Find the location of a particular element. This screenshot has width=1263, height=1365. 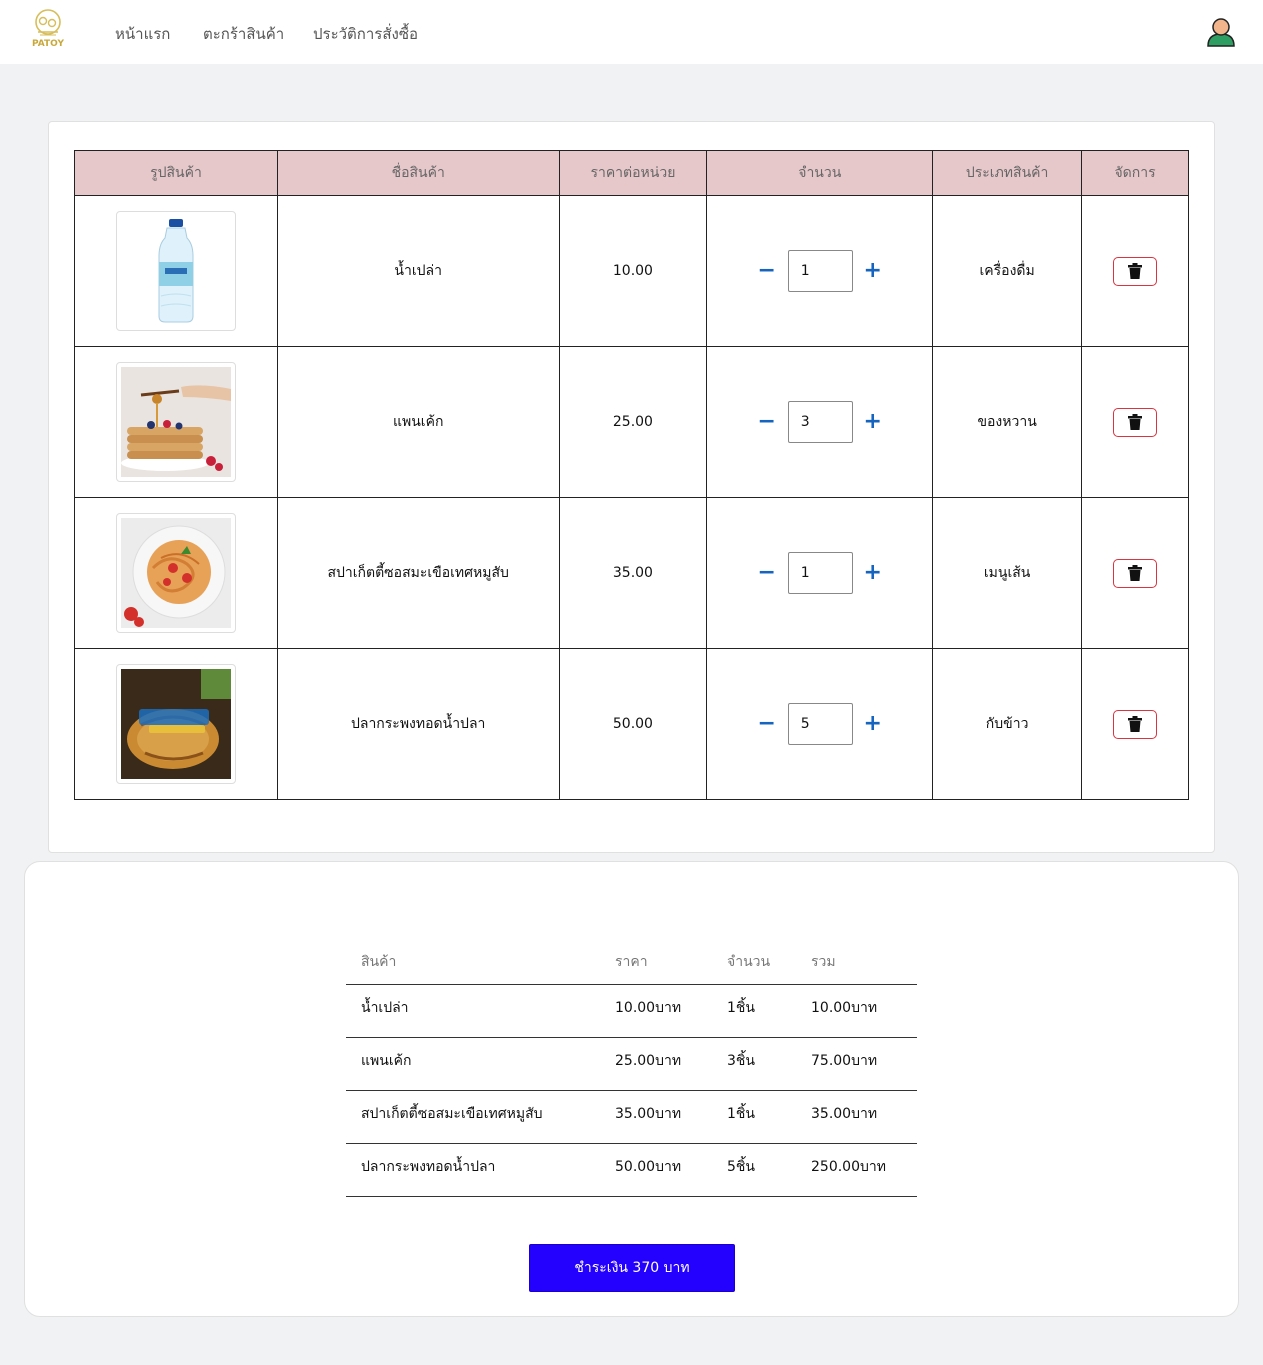

summary-header-row: สินค้า ราคา จำนวน รวม is located at coordinates (631, 962).